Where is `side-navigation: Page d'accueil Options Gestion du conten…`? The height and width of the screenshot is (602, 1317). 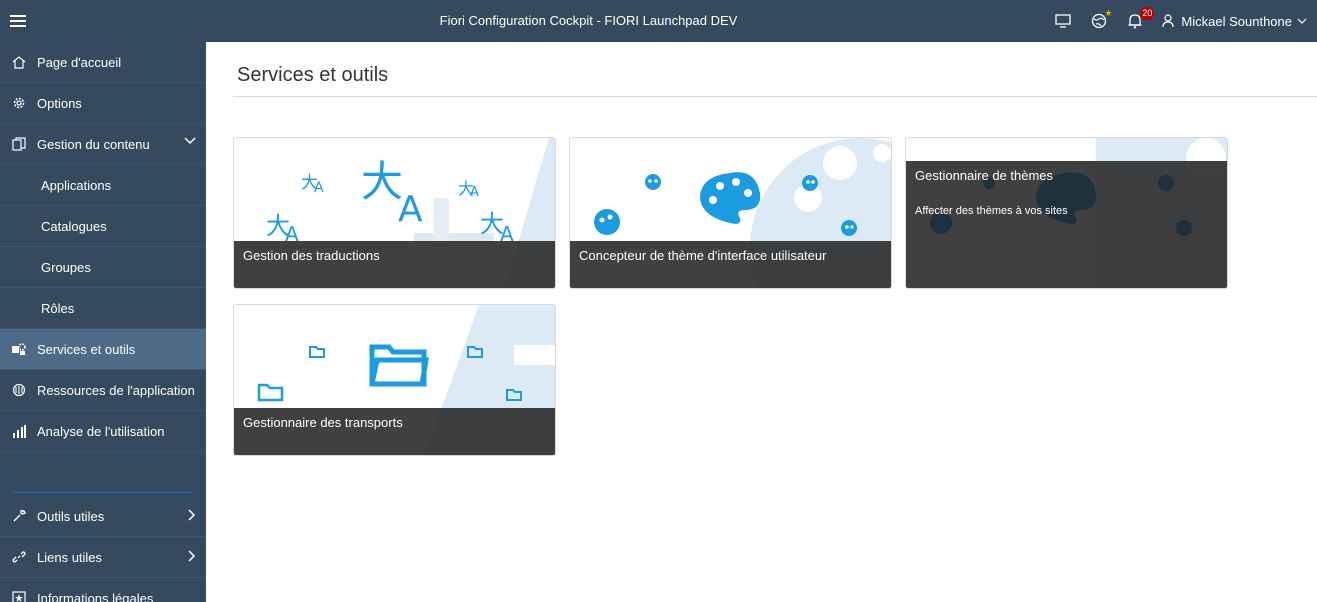 side-navigation: Page d'accueil Options Gestion du conten… is located at coordinates (103, 322).